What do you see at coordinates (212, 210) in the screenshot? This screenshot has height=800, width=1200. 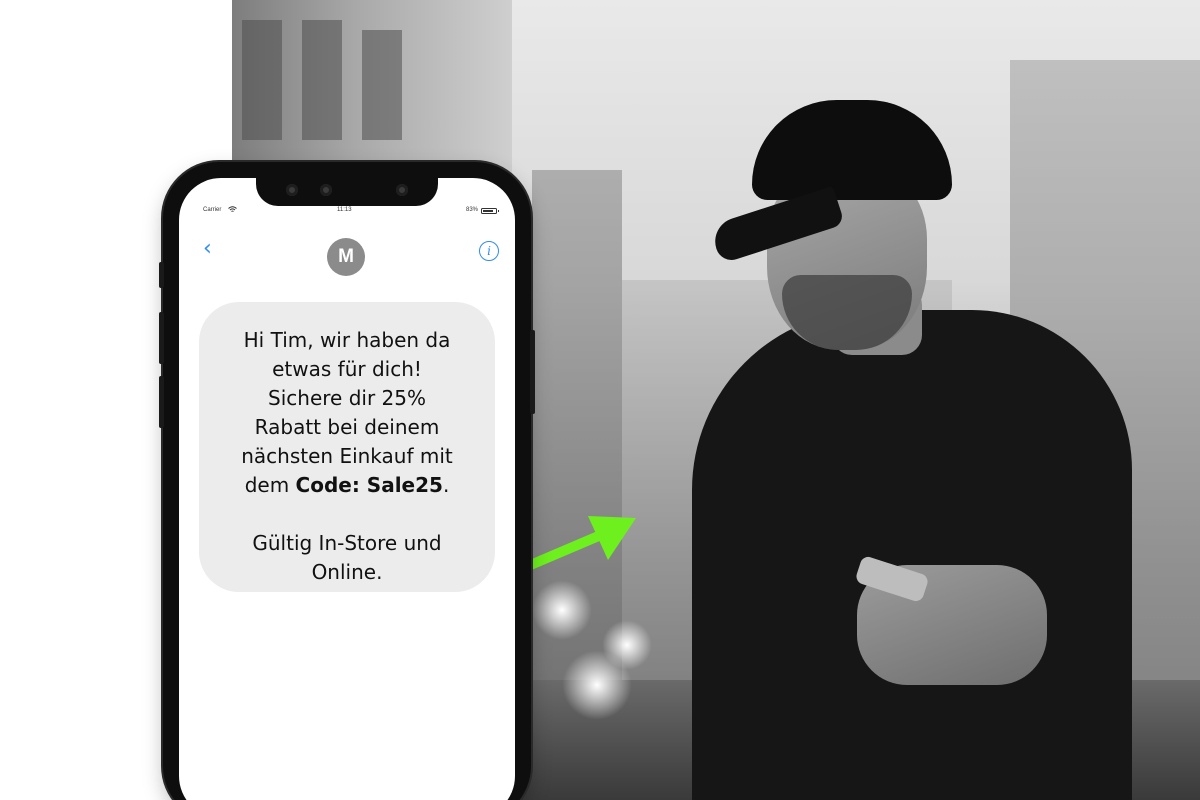 I see `status-carrier: Carrier` at bounding box center [212, 210].